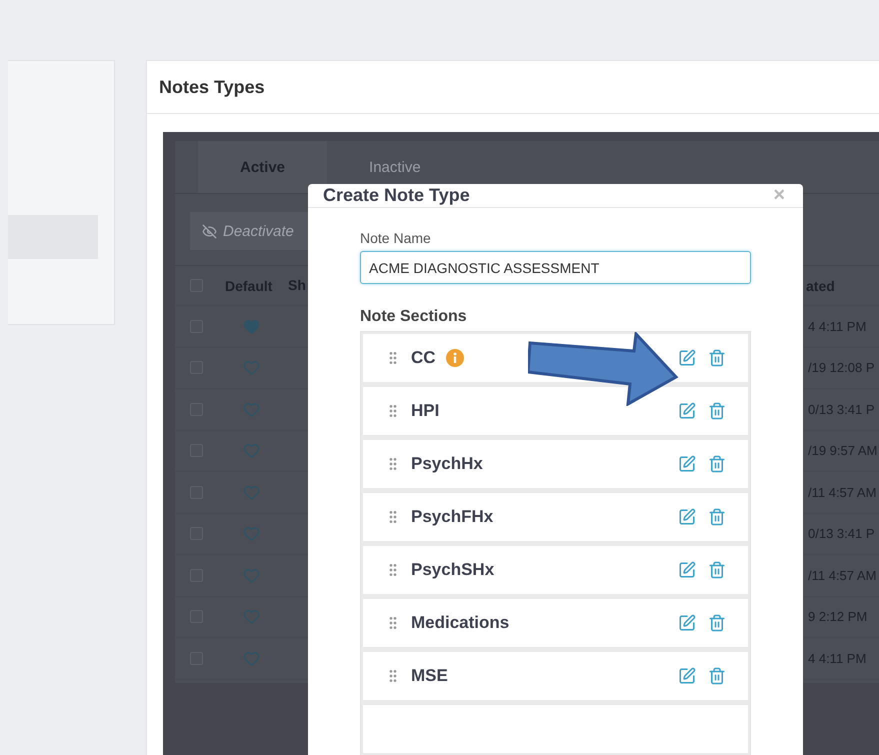 The width and height of the screenshot is (879, 755). What do you see at coordinates (555, 411) in the screenshot?
I see `section-row: HPI` at bounding box center [555, 411].